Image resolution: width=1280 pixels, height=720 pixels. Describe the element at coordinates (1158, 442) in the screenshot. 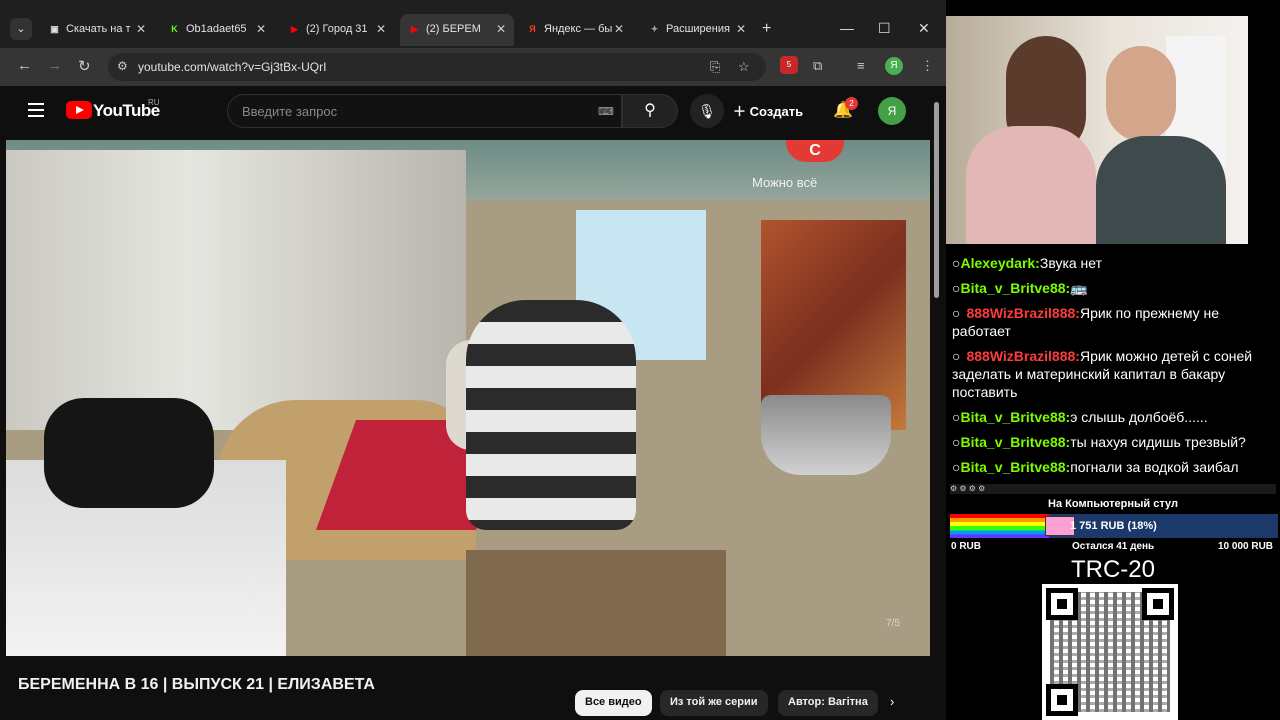

I see `chat-text: ты нахуя сидишь трезвый?` at that location.